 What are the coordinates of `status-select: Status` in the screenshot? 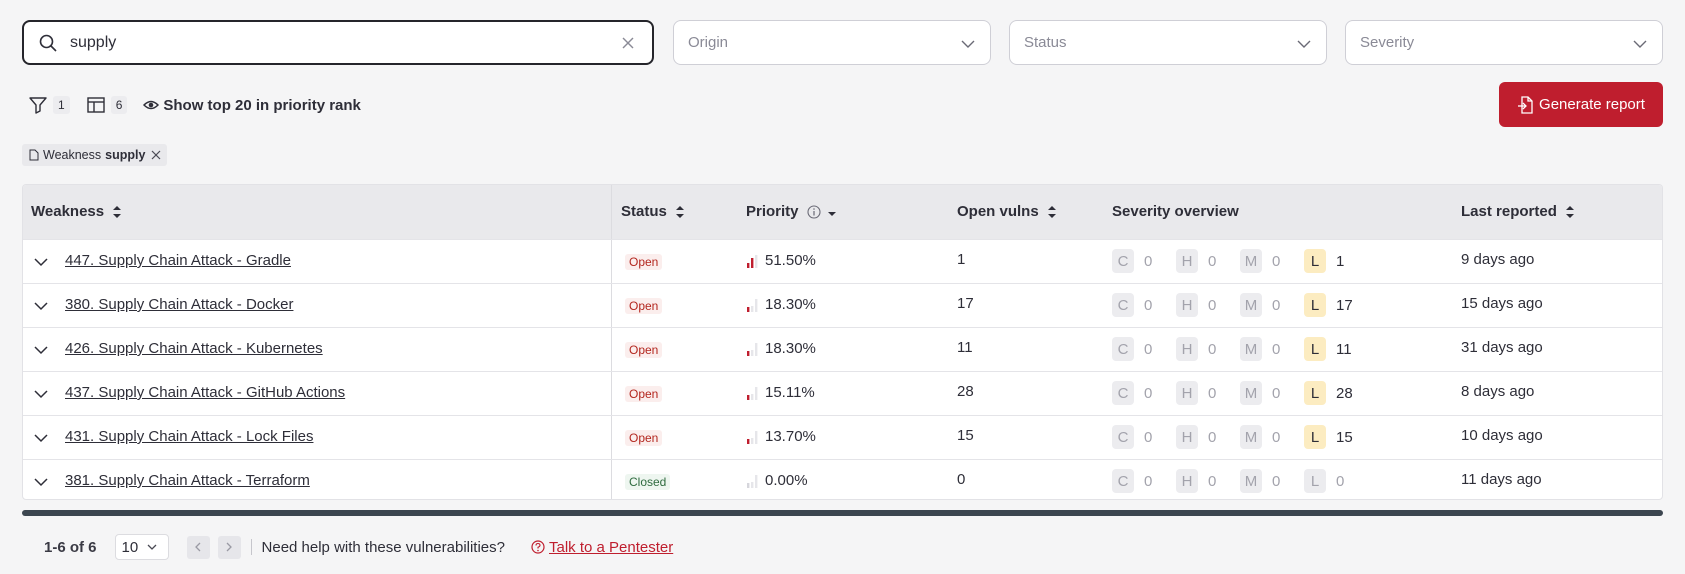 It's located at (1168, 42).